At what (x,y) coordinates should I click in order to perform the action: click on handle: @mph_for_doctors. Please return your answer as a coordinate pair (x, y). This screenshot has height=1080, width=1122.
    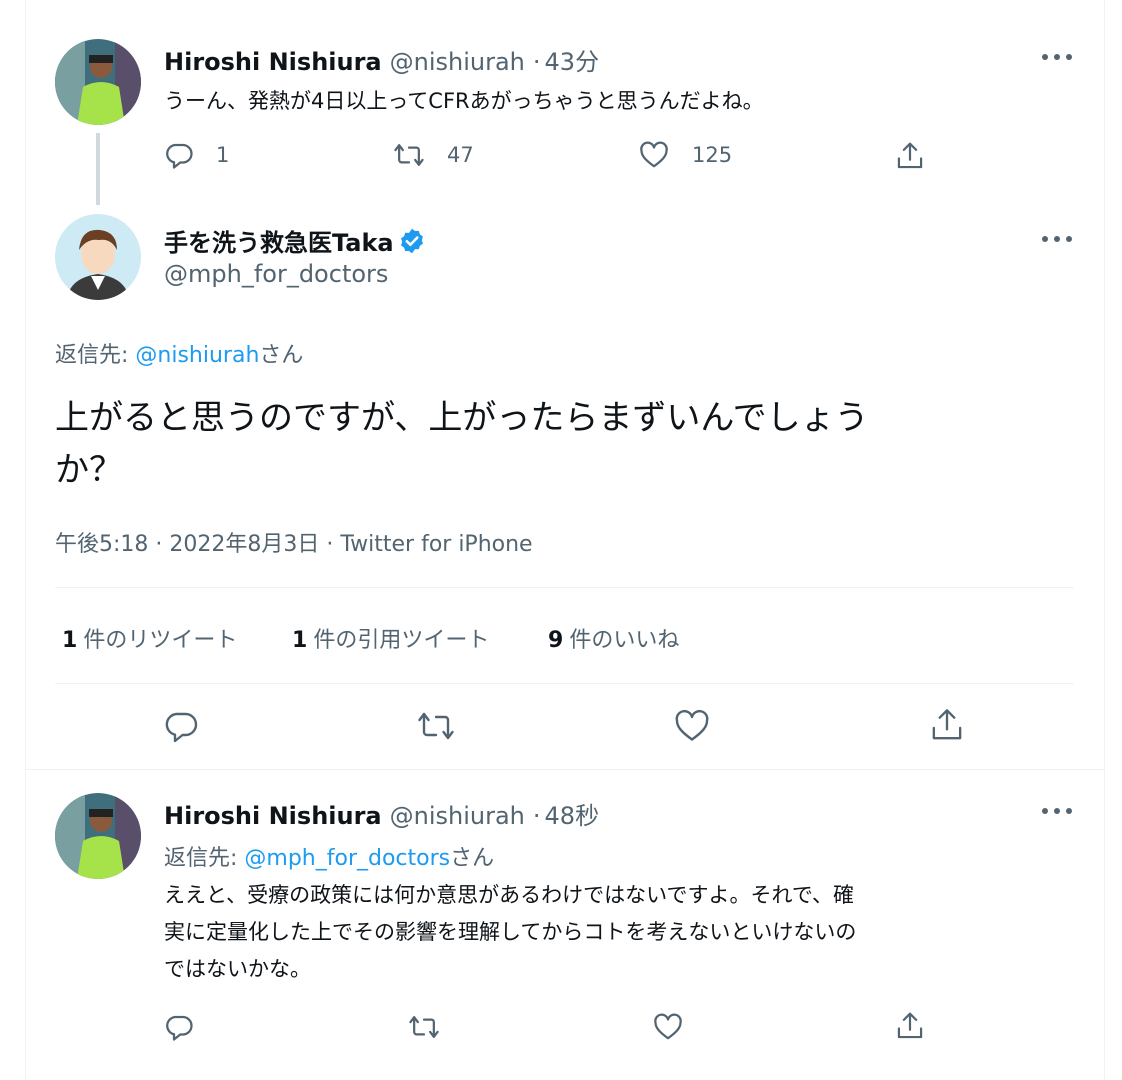
    Looking at the image, I should click on (276, 274).